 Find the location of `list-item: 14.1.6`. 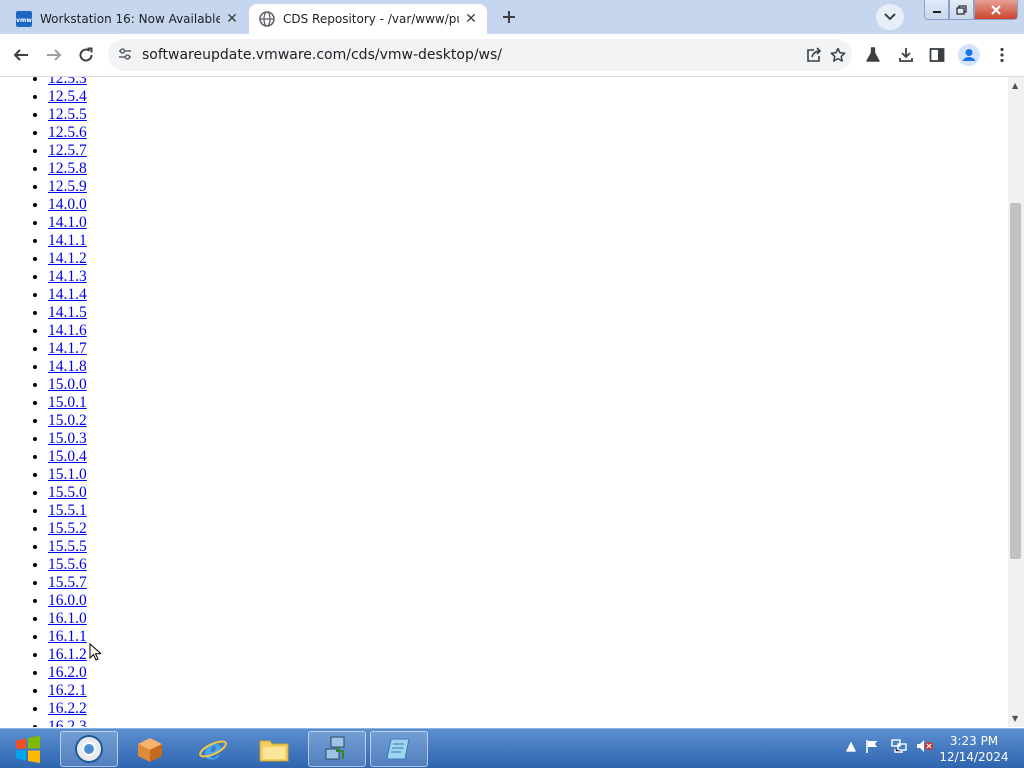

list-item: 14.1.6 is located at coordinates (67, 331).